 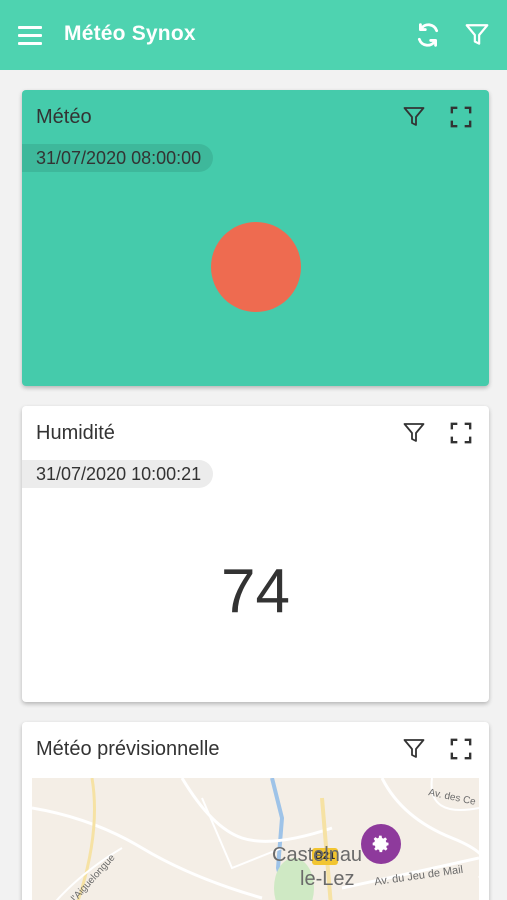 I want to click on weather-indicator, so click(x=256, y=267).